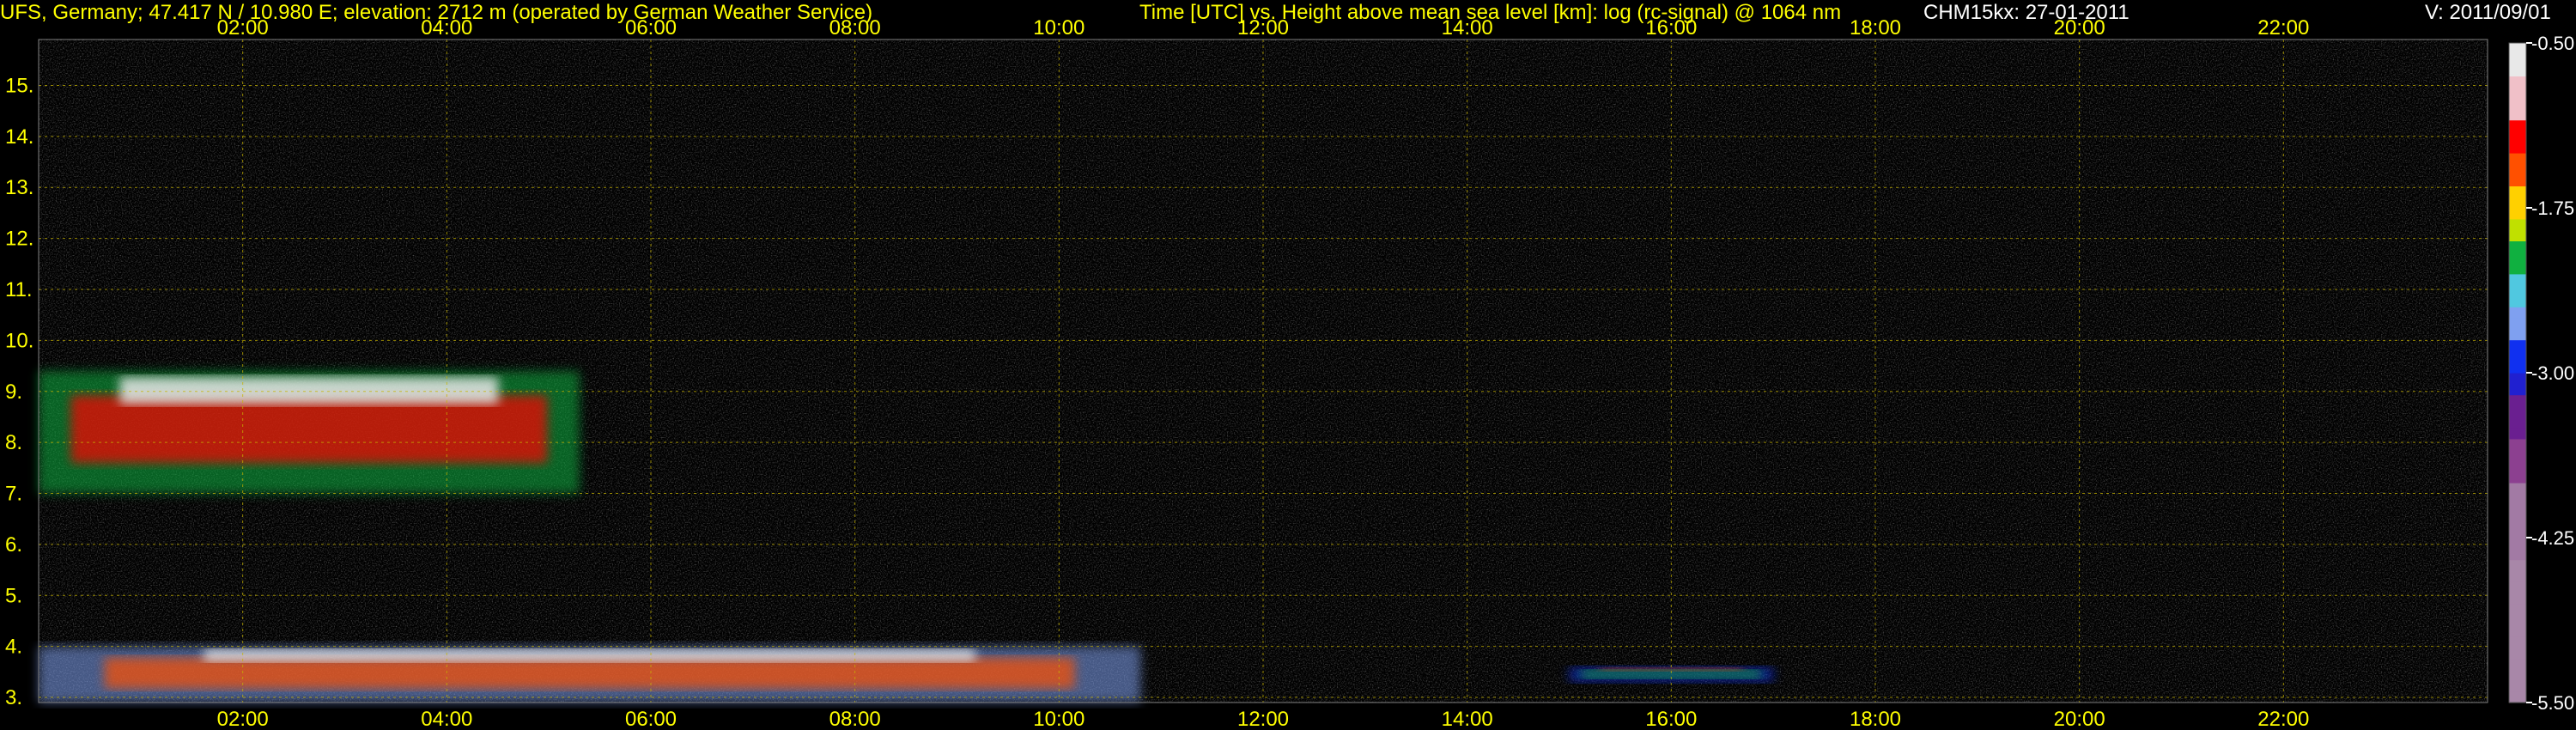 This screenshot has height=730, width=2576. I want to click on x-tick-label-top: 18:00, so click(1875, 28).